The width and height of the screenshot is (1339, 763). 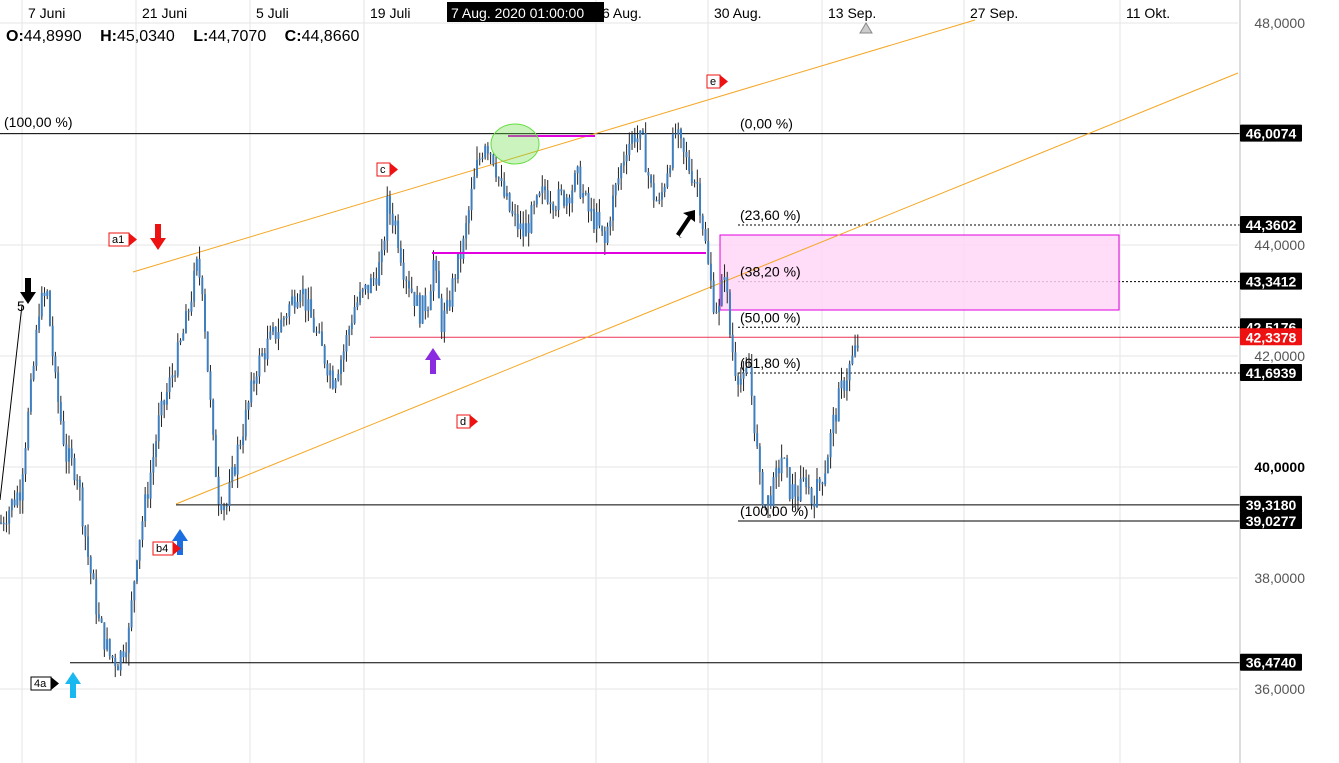 I want to click on wave-e-tip, so click(x=724, y=81).